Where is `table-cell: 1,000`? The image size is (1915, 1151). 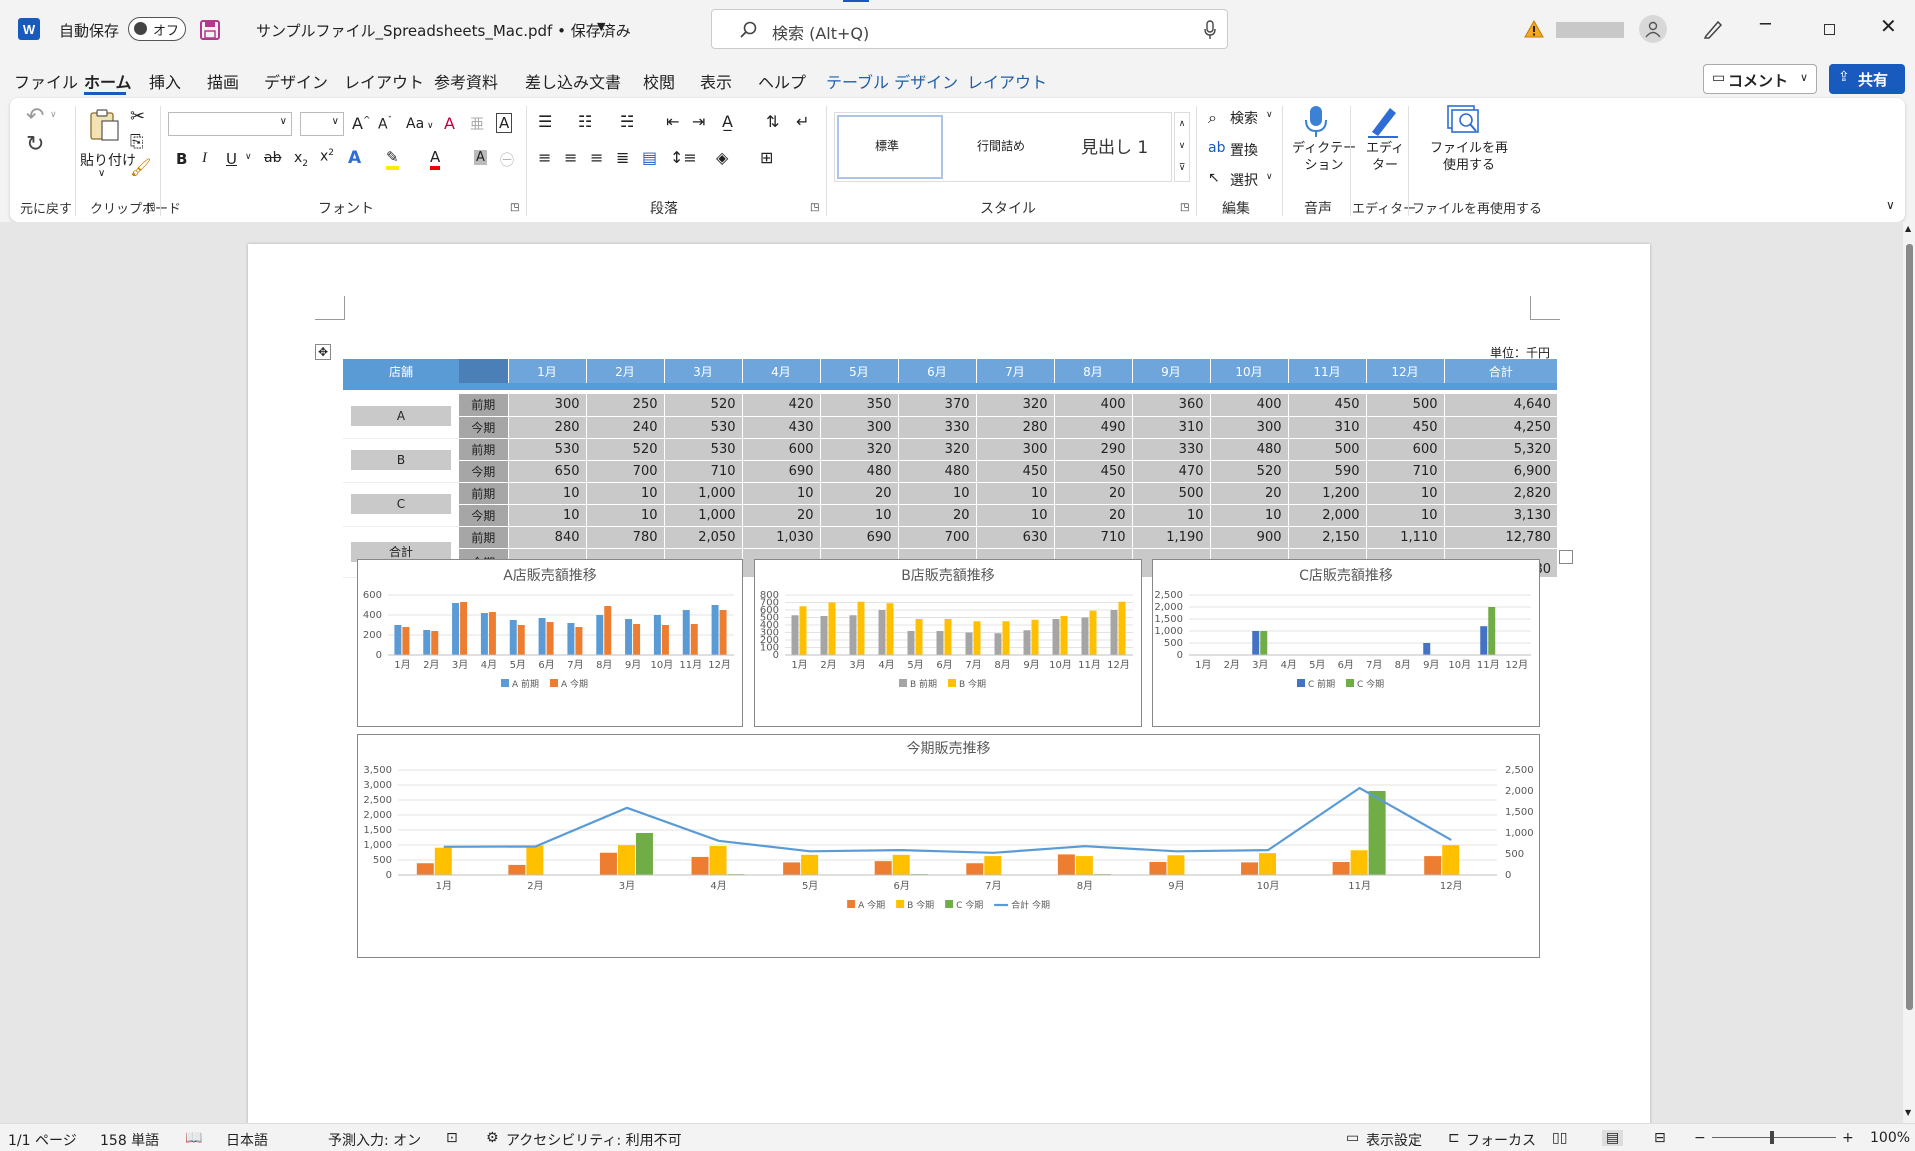
table-cell: 1,000 is located at coordinates (702, 515).